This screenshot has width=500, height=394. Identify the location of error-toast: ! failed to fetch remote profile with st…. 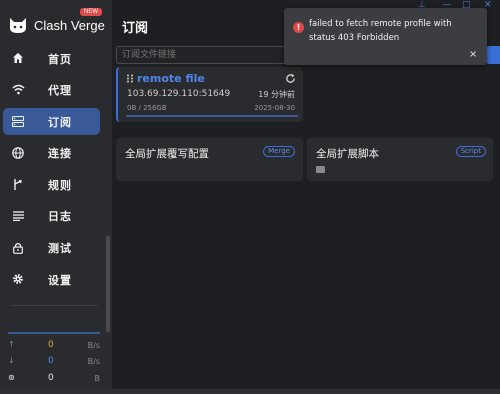
(385, 36).